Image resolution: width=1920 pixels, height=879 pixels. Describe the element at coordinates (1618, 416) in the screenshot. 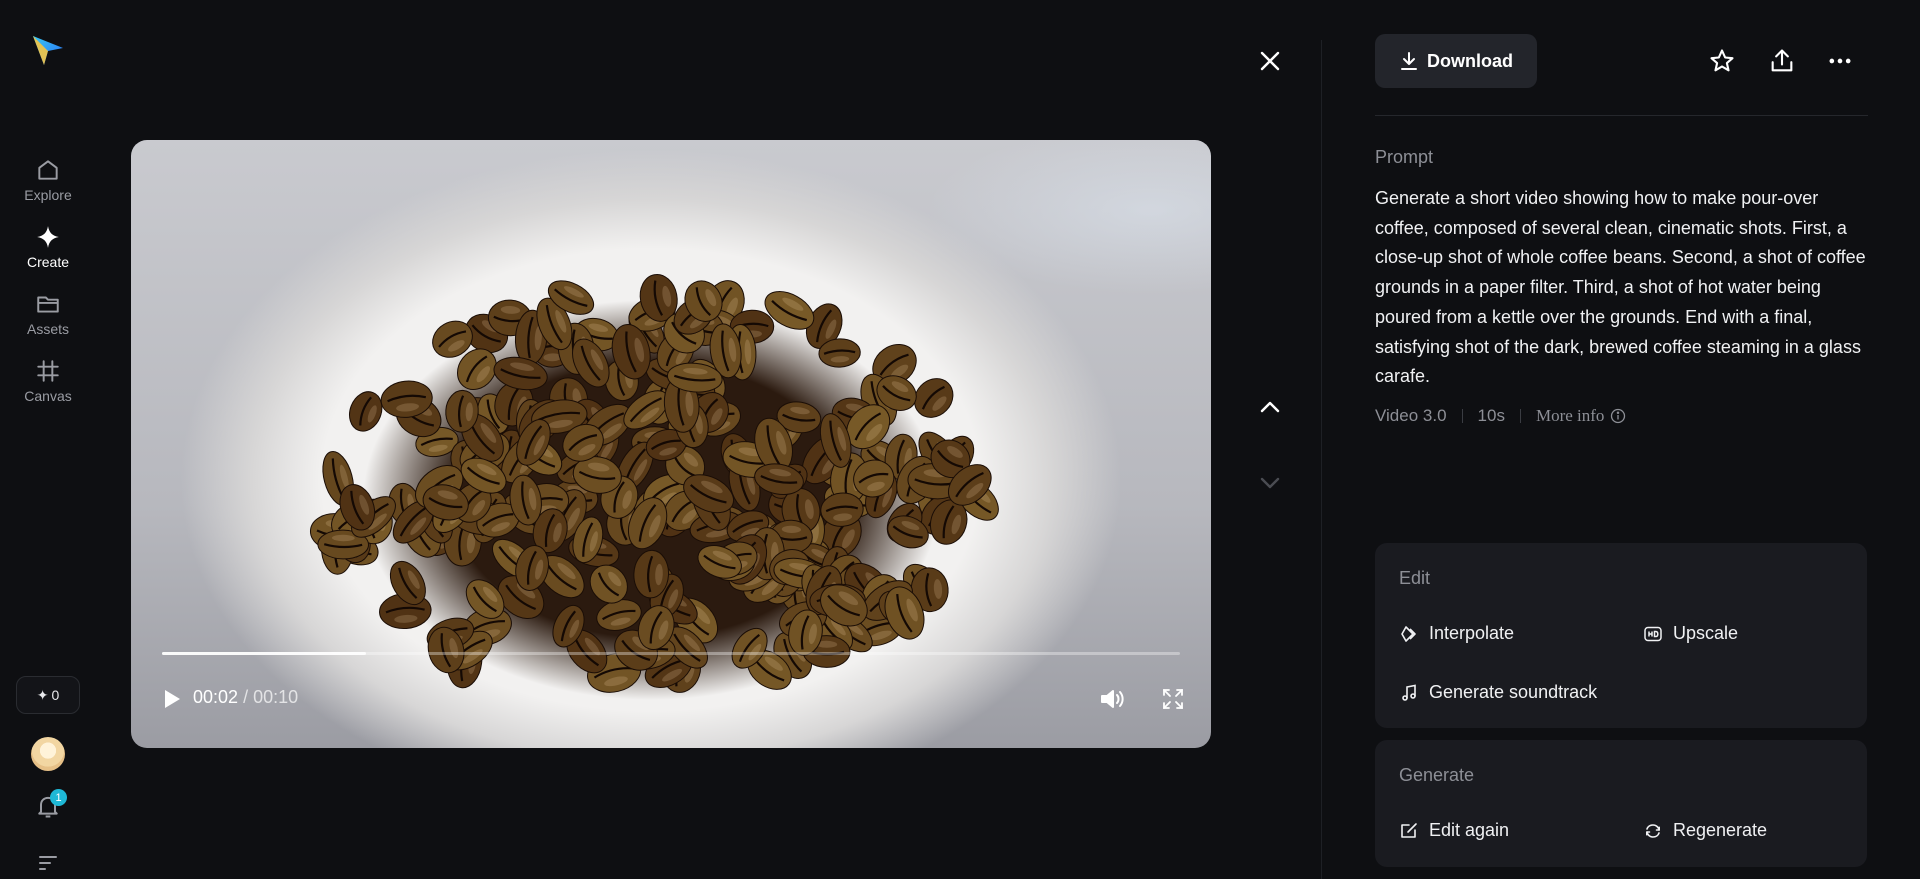

I see `info-icon` at that location.